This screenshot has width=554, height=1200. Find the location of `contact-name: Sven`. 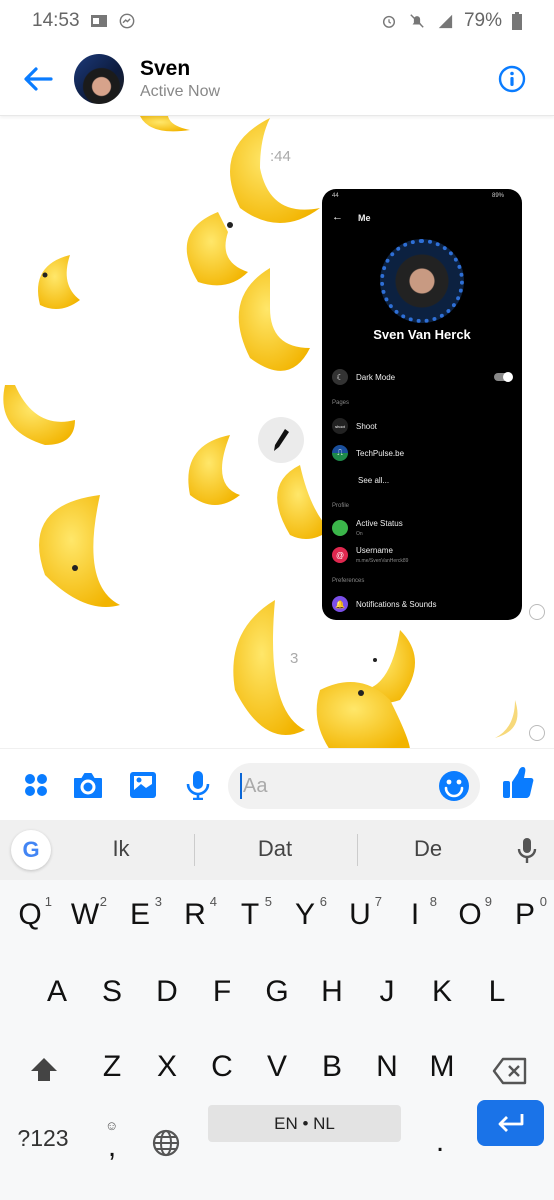

contact-name: Sven is located at coordinates (180, 69).